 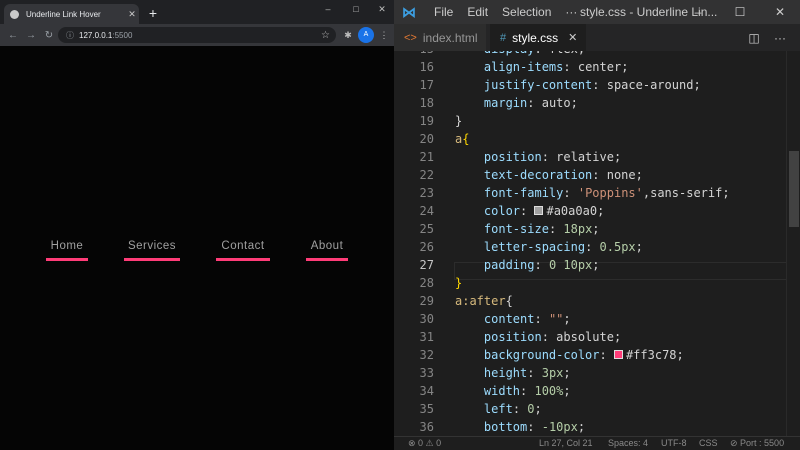 I want to click on code-line: 17 justify-content: space-around;, so click(x=589, y=85).